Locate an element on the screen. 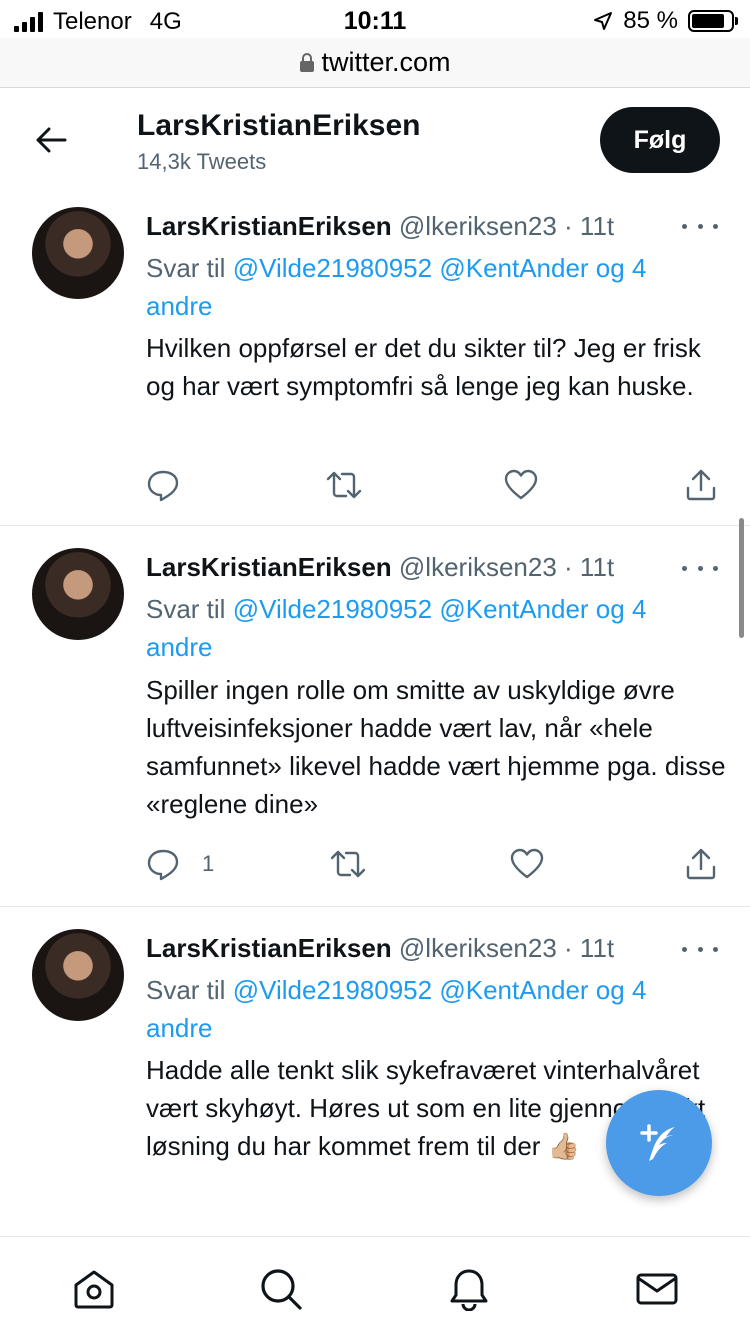 The width and height of the screenshot is (750, 1334). search-icon is located at coordinates (281, 1289).